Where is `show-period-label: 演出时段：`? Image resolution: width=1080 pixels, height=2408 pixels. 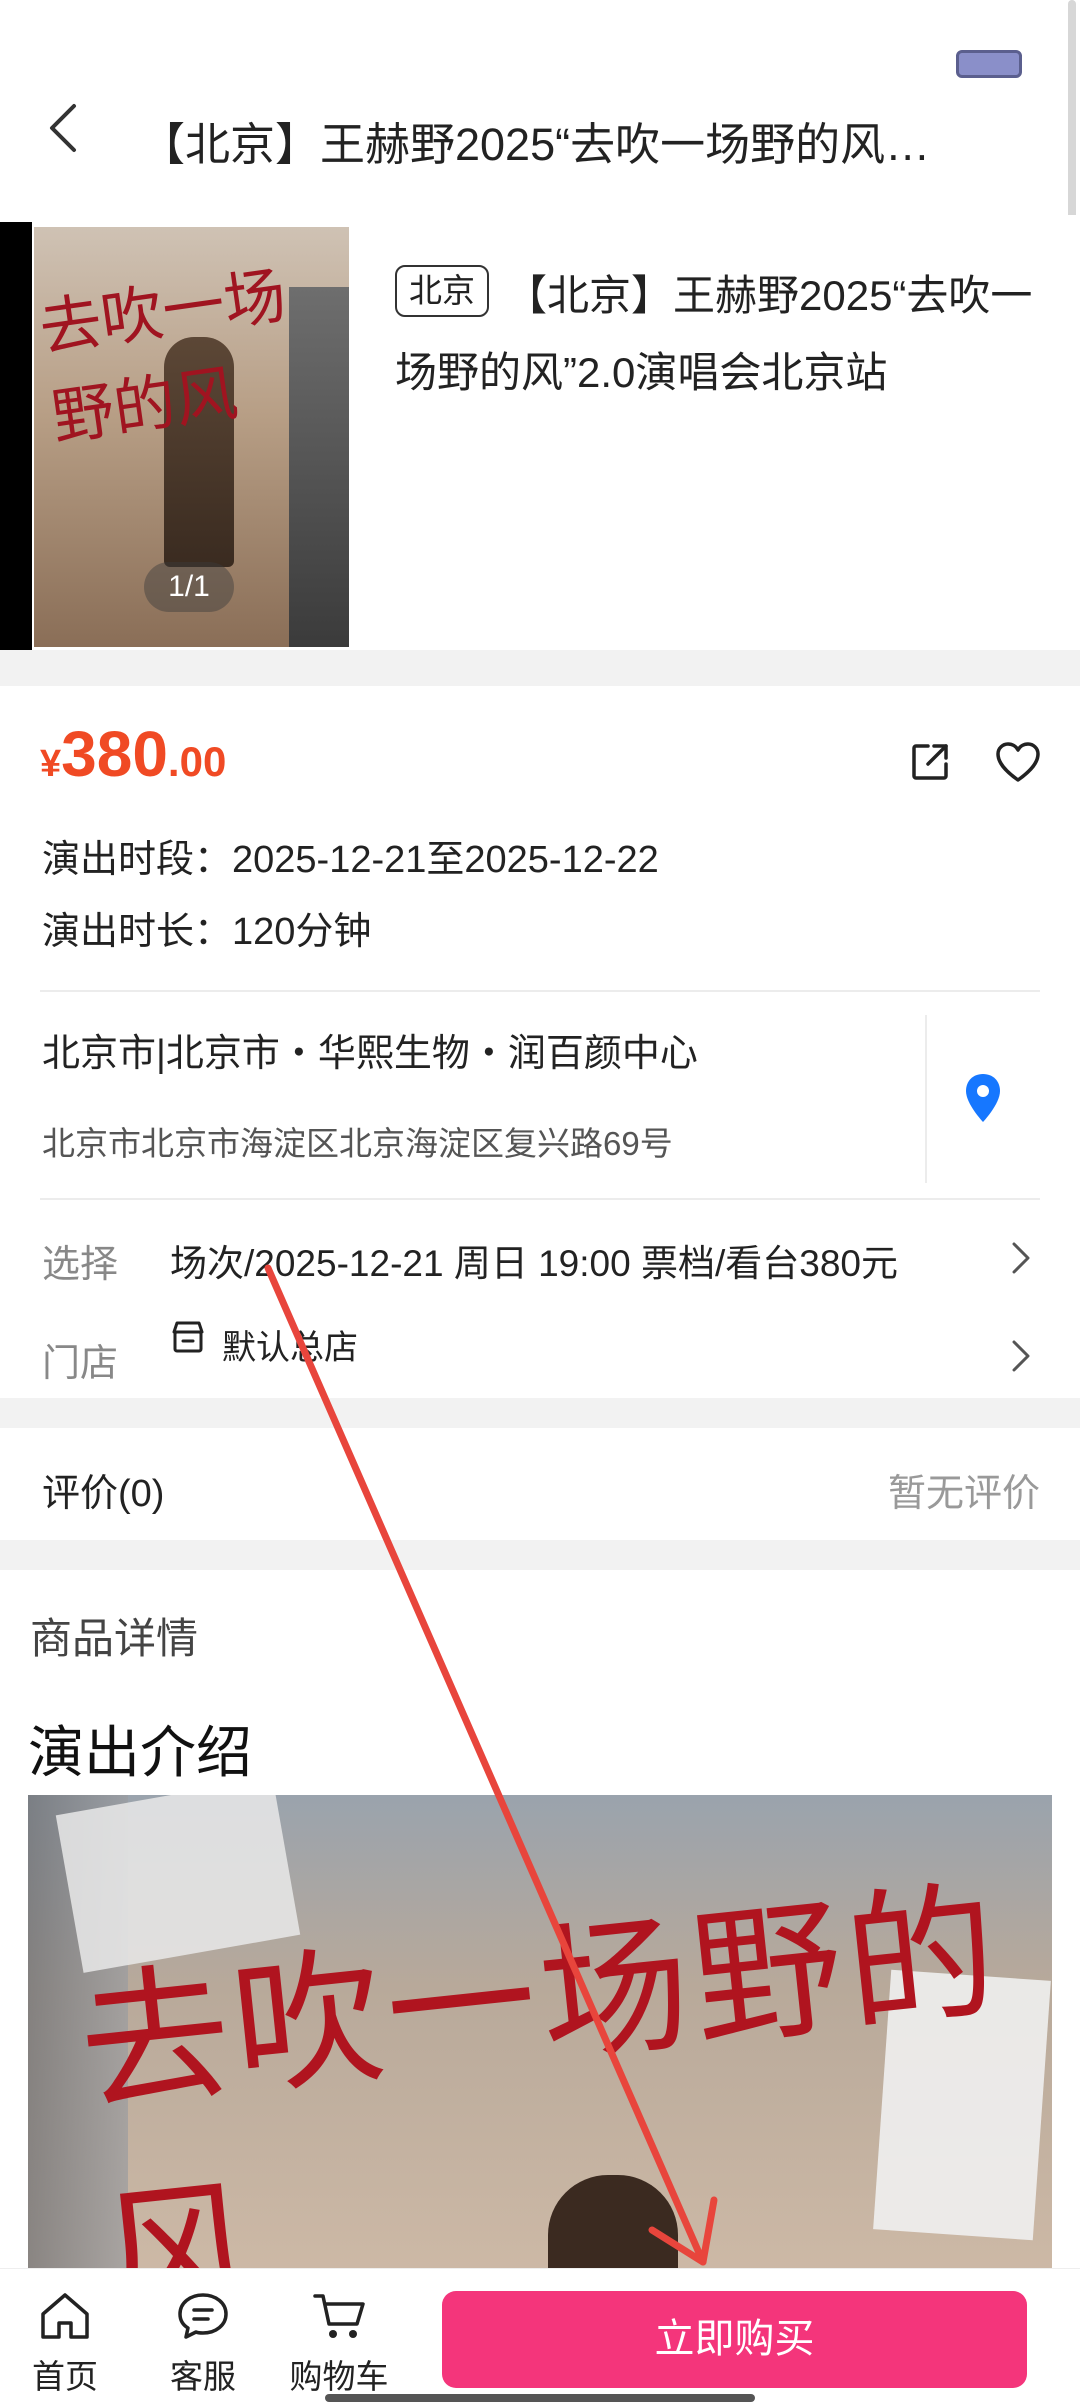 show-period-label: 演出时段： is located at coordinates (137, 860).